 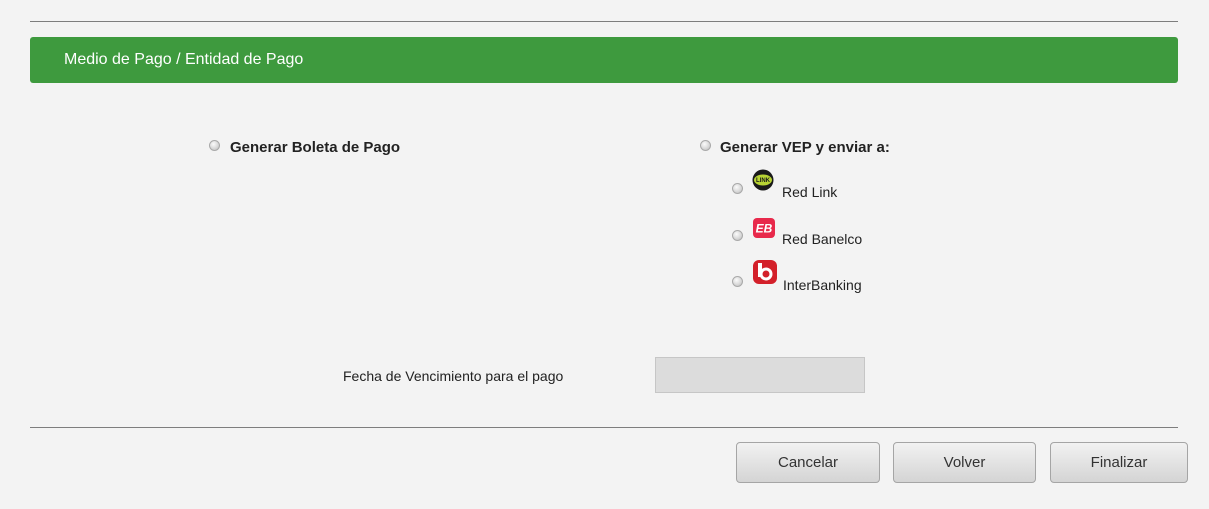 I want to click on boleta-label: Generar Boleta de Pago, so click(x=315, y=147).